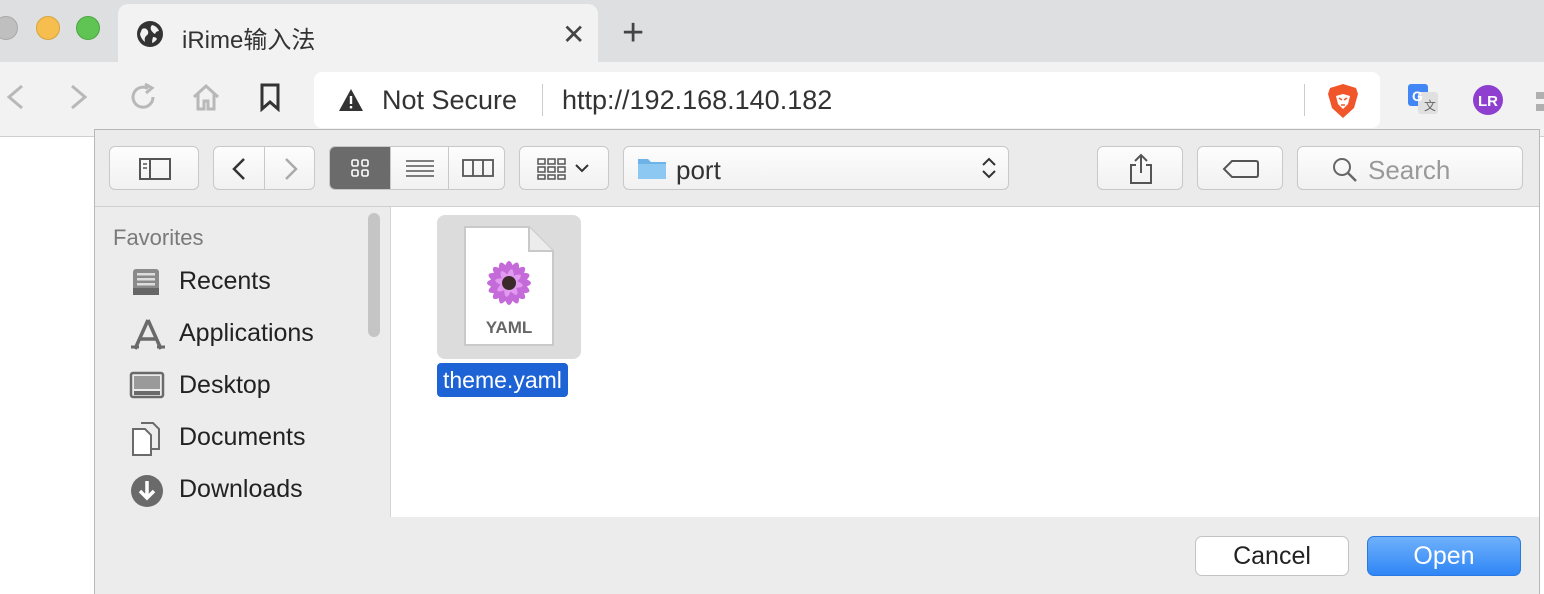 The height and width of the screenshot is (594, 1544). I want to click on downloads-icon, so click(147, 491).